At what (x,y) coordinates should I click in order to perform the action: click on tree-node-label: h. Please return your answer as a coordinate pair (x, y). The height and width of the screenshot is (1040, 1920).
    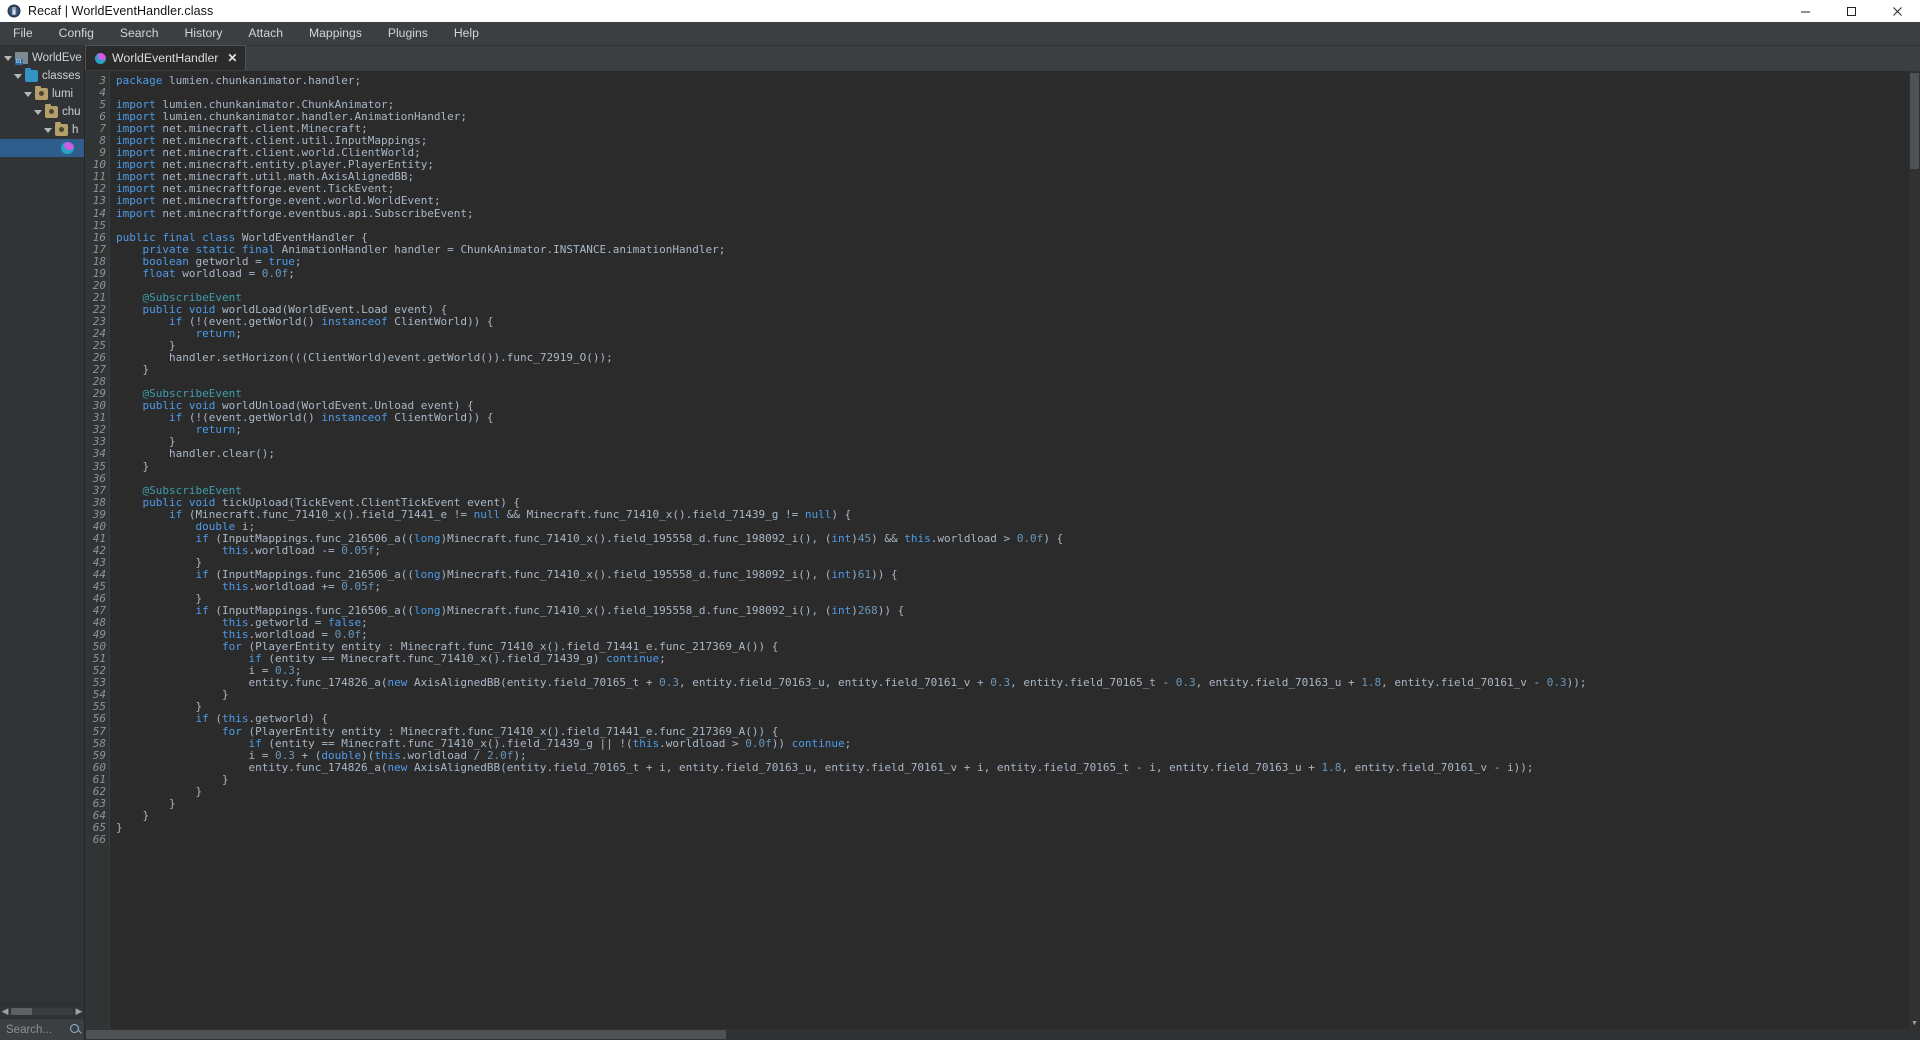
    Looking at the image, I should click on (75, 130).